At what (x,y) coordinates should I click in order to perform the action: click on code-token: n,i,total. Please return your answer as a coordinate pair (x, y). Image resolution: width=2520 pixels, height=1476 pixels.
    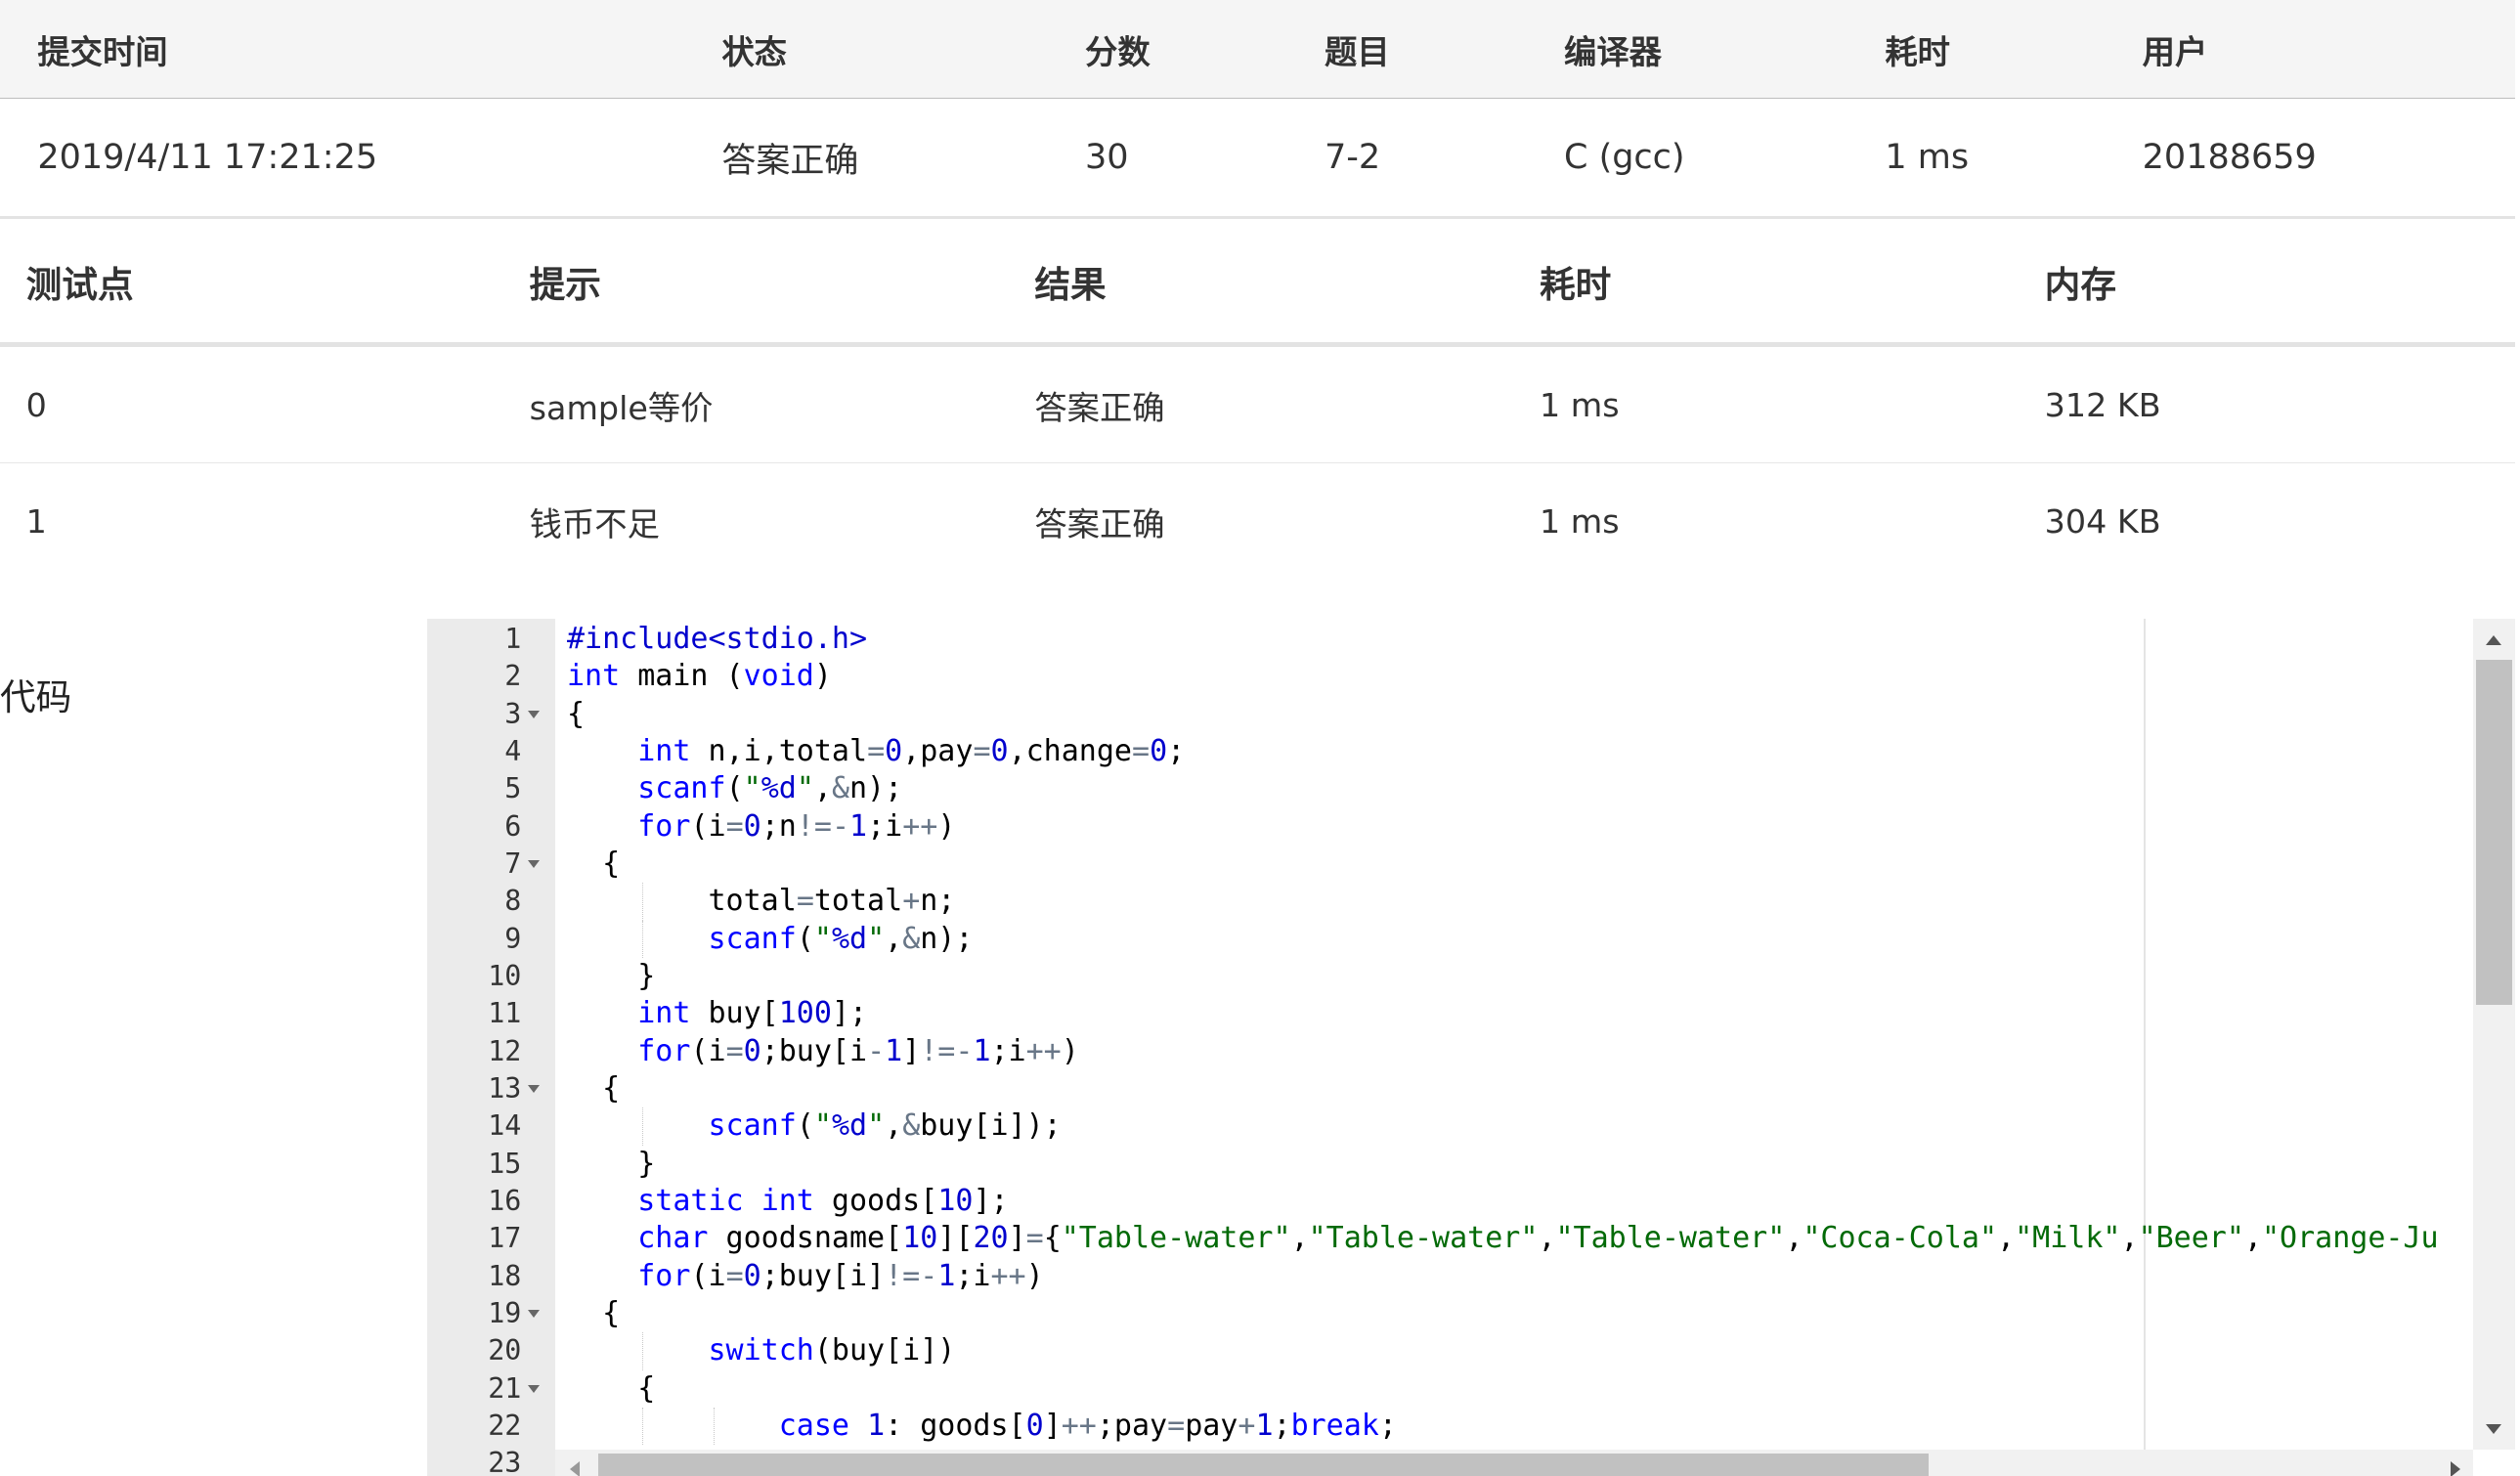
    Looking at the image, I should click on (779, 751).